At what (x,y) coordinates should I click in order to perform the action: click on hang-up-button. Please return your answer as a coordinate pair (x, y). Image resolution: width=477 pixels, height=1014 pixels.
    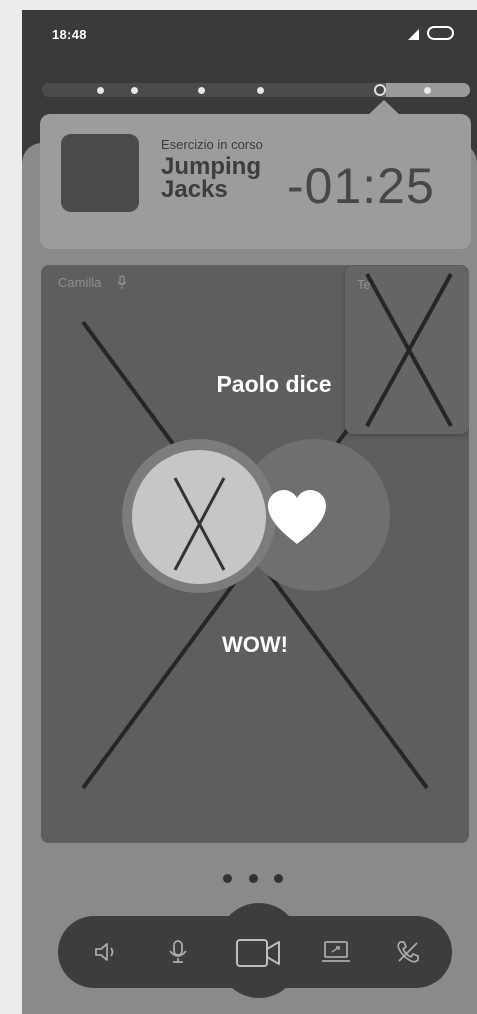
    Looking at the image, I should click on (408, 952).